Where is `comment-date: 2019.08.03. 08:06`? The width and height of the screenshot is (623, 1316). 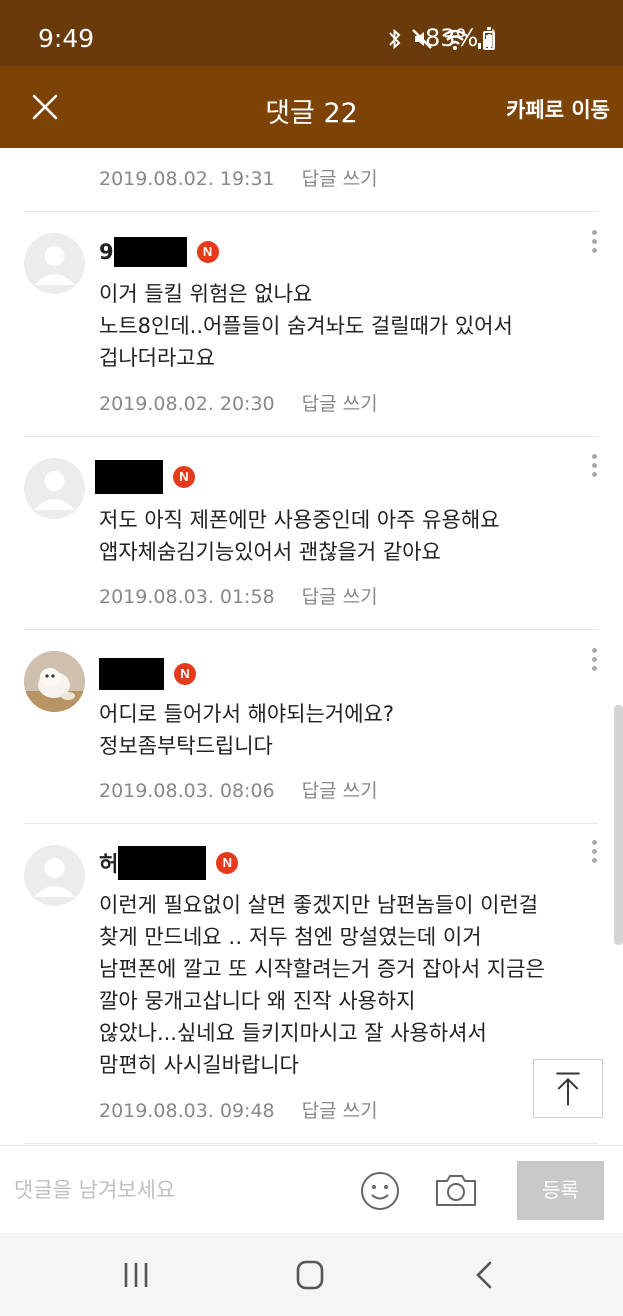
comment-date: 2019.08.03. 08:06 is located at coordinates (187, 791).